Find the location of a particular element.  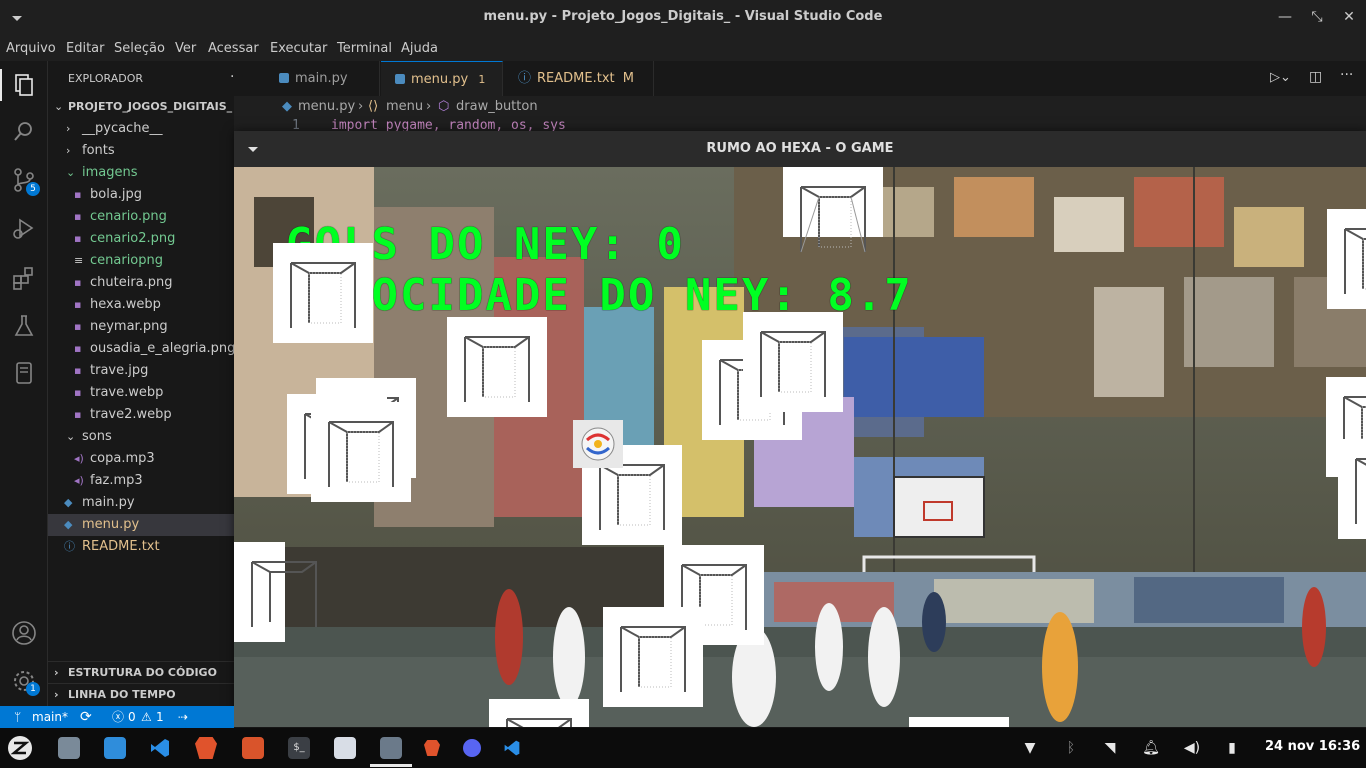

os-taskbar: $_ ▼ ᛒ ◥ 🔔︎ ◀) ▮ 24 nov 16:36 is located at coordinates (683, 748).